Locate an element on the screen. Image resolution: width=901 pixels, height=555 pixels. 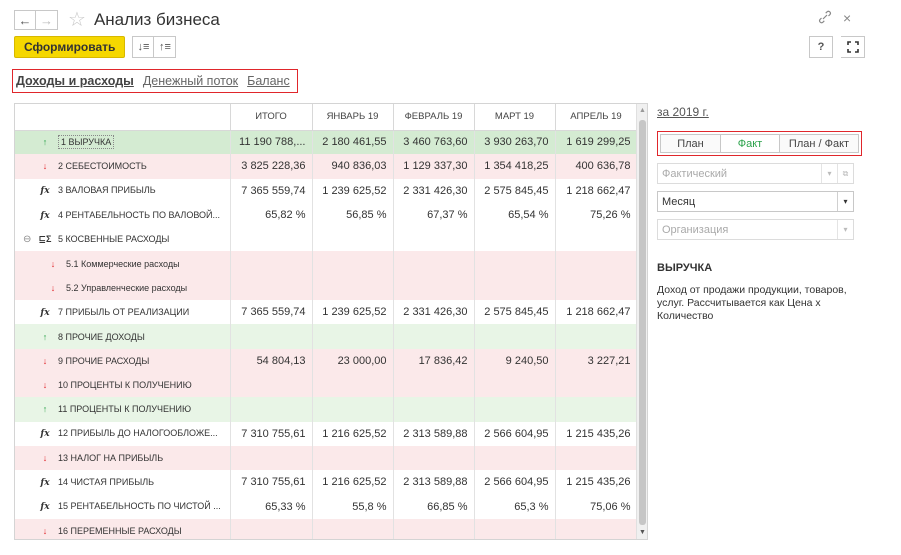
row-name-cell: fx 14 ЧИСТАЯ ПРИБЫЛЬ is located at coordinates (123, 482).